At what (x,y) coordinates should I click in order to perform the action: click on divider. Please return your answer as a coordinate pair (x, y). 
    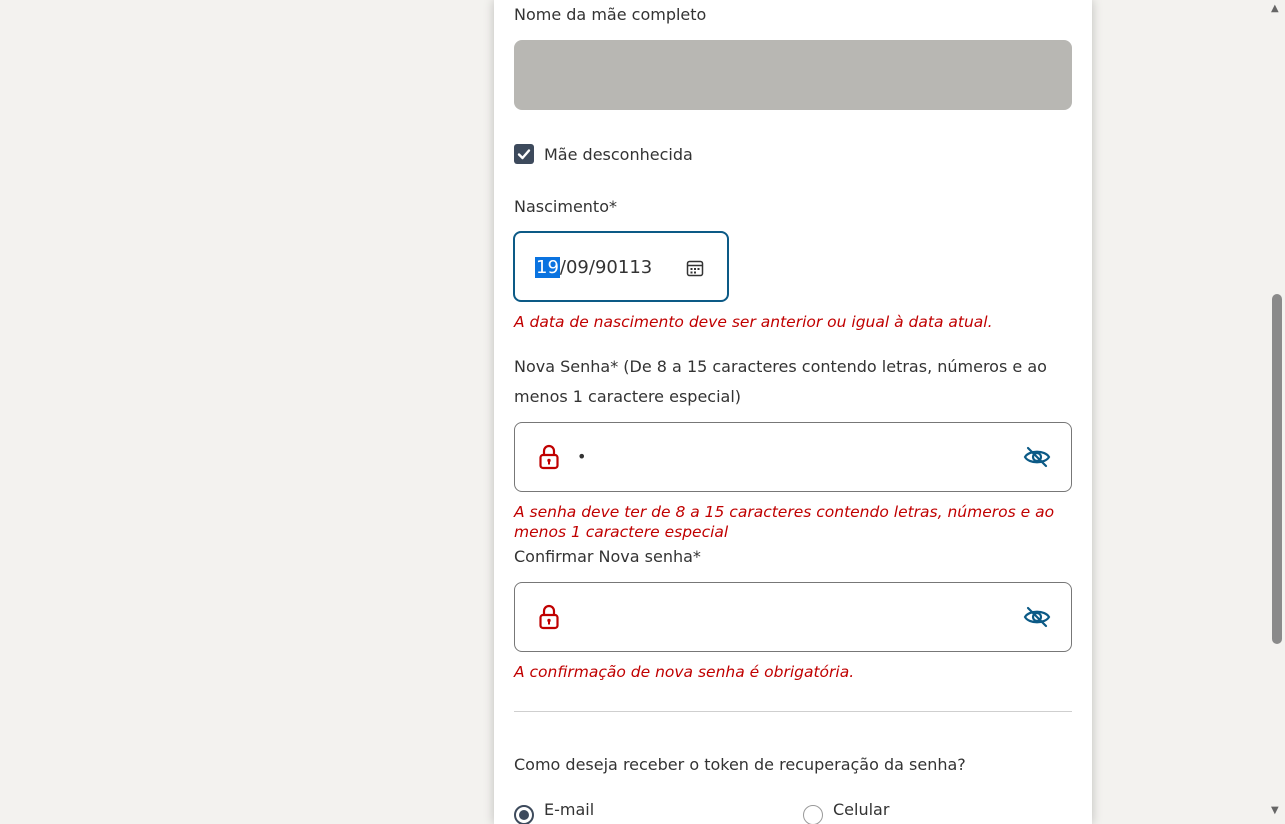
    Looking at the image, I should click on (793, 711).